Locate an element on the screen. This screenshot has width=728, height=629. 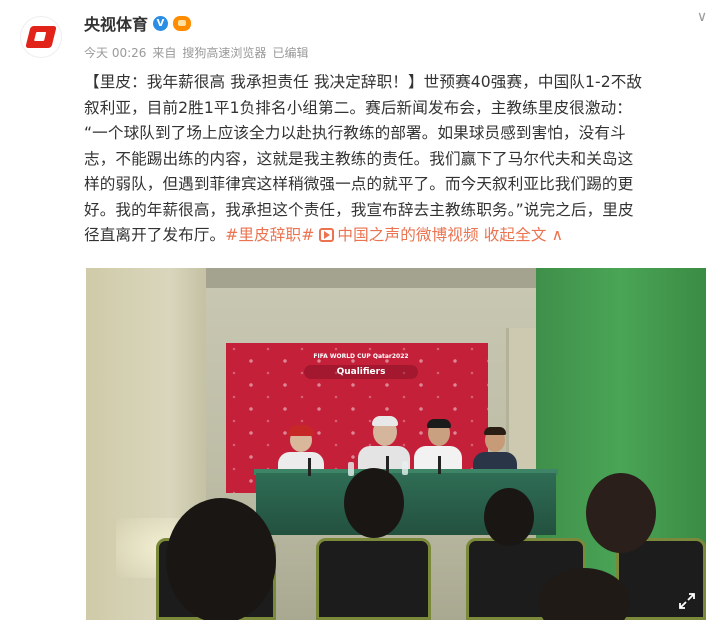
user-row: 央视体育 V is located at coordinates (138, 23).